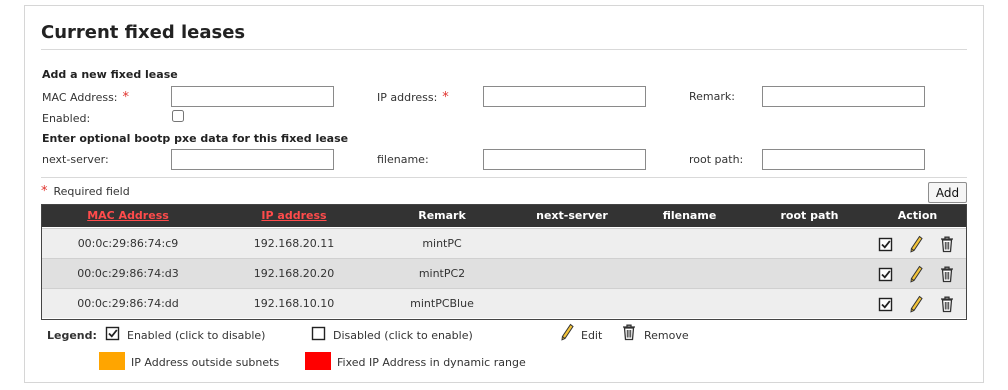 The height and width of the screenshot is (390, 1008). What do you see at coordinates (205, 362) in the screenshot?
I see `legend-outside-subnets-text: IP Address outside subnets` at bounding box center [205, 362].